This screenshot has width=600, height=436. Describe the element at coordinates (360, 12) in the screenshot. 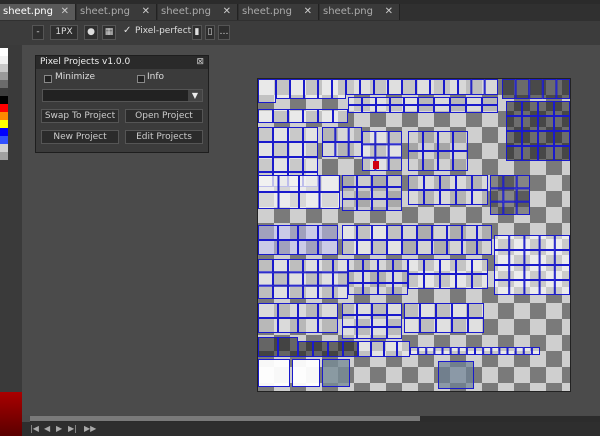

I see `tab-sheet-5: sheet.png ✕` at that location.